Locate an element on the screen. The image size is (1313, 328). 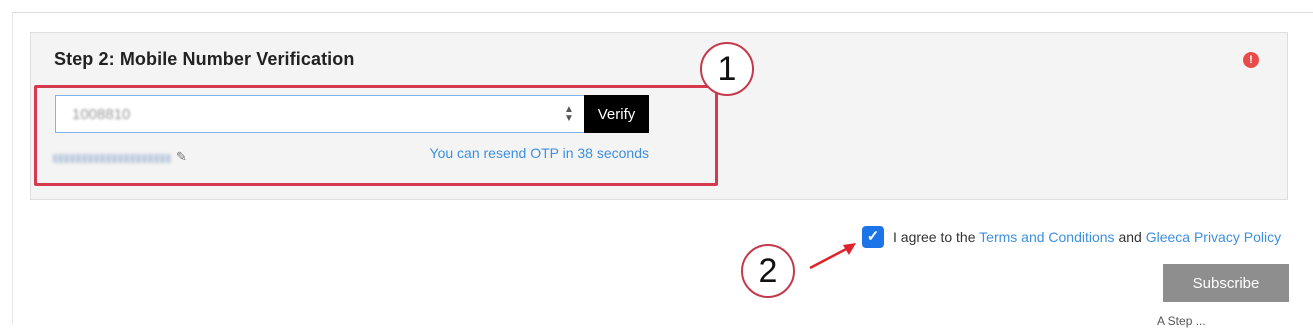
callout-number-2: 2 is located at coordinates (768, 271).